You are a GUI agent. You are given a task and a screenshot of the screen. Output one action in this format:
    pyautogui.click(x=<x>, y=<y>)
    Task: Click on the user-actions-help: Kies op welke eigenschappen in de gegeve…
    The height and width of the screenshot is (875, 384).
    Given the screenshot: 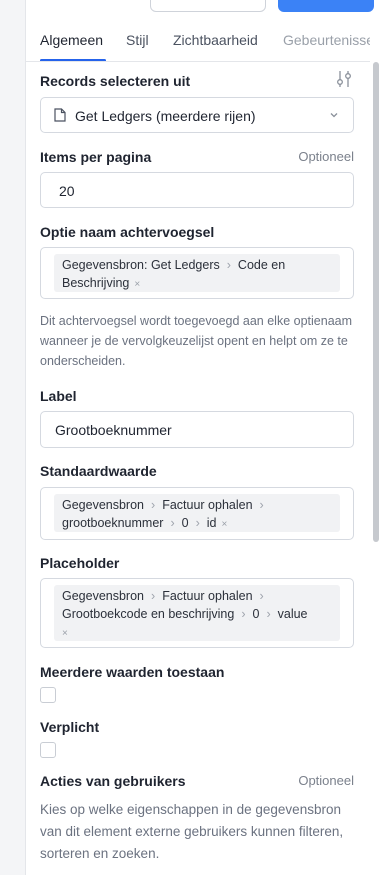 What is the action you would take?
    pyautogui.click(x=192, y=831)
    